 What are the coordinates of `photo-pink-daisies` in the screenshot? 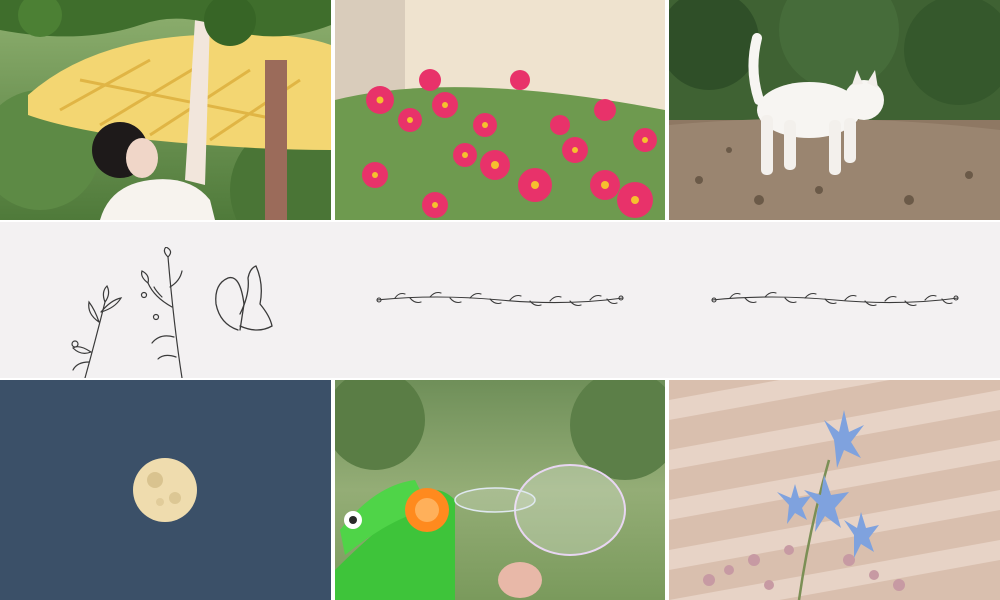 It's located at (500, 110).